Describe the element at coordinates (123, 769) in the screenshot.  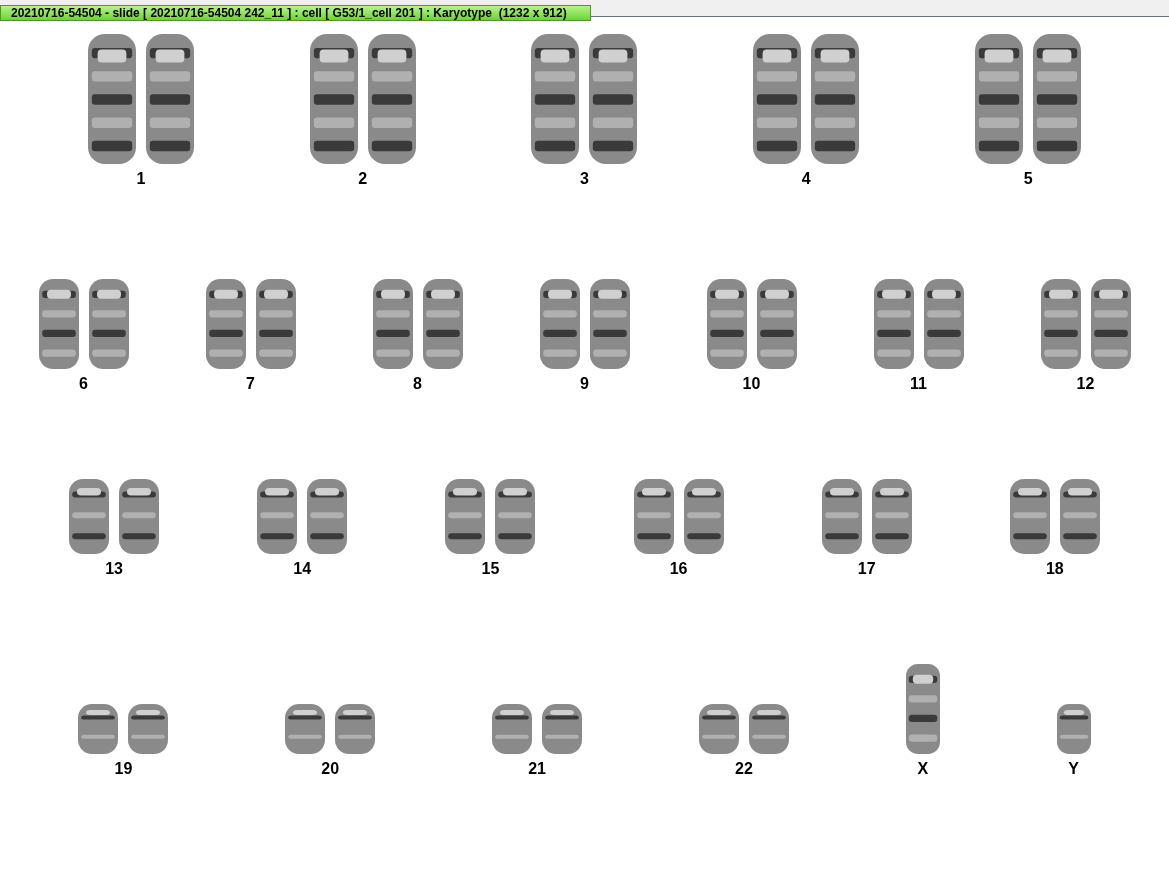
I see `chromosome-label: 19` at that location.